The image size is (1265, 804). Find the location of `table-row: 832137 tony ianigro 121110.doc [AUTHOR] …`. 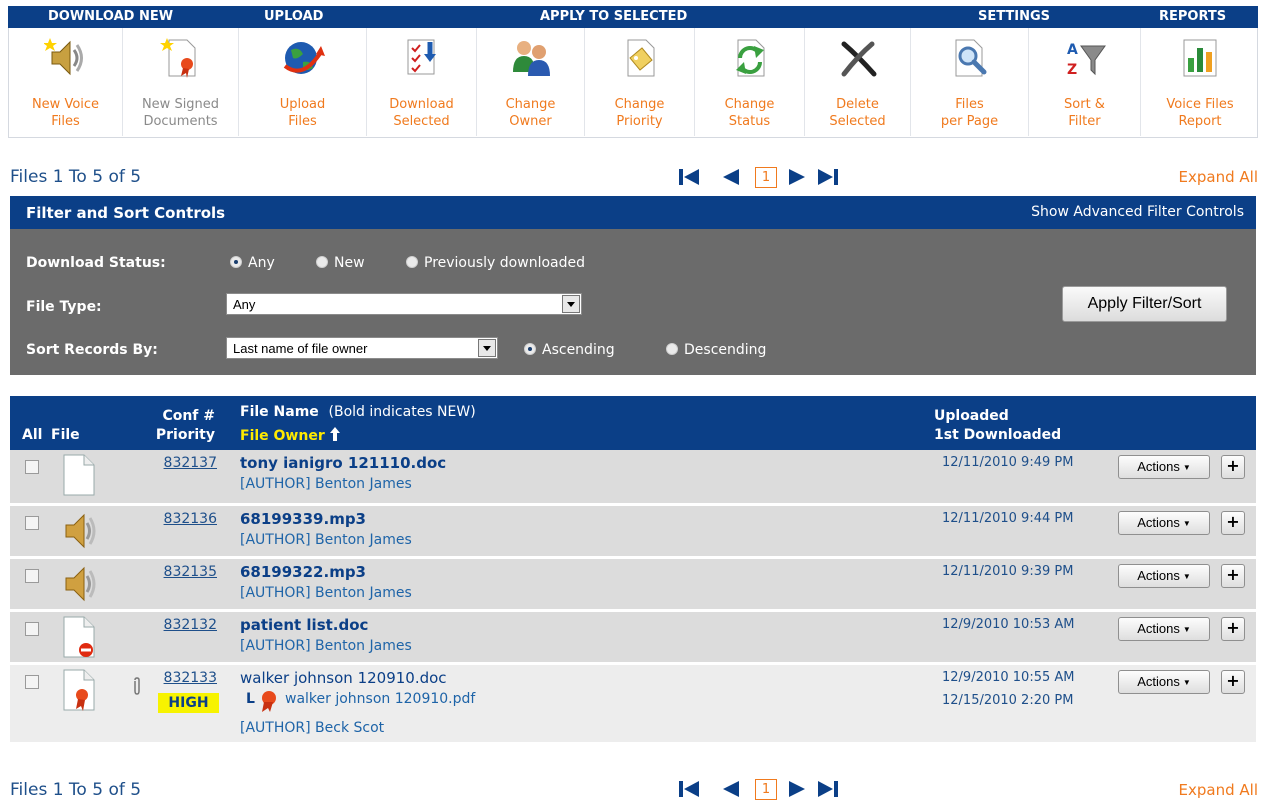

table-row: 832137 tony ianigro 121110.doc [AUTHOR] … is located at coordinates (633, 476).